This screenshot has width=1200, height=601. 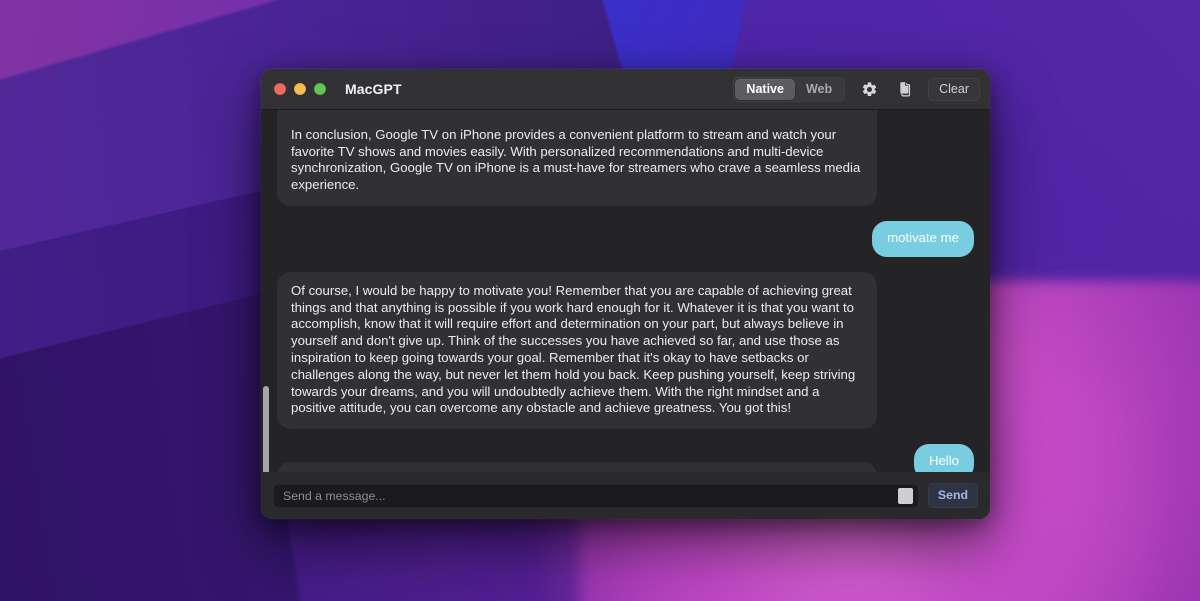 I want to click on copy-conversation-button, so click(x=904, y=89).